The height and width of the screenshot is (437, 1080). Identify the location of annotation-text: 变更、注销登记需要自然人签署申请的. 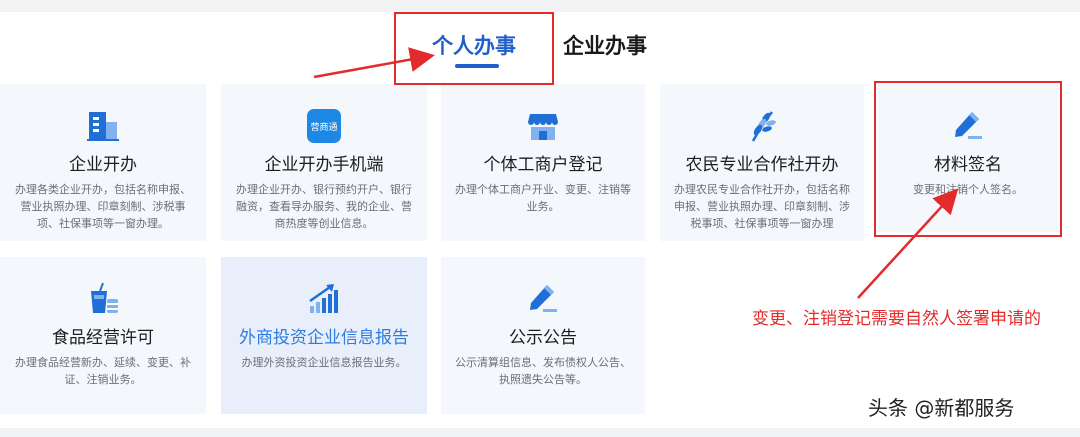
(896, 319).